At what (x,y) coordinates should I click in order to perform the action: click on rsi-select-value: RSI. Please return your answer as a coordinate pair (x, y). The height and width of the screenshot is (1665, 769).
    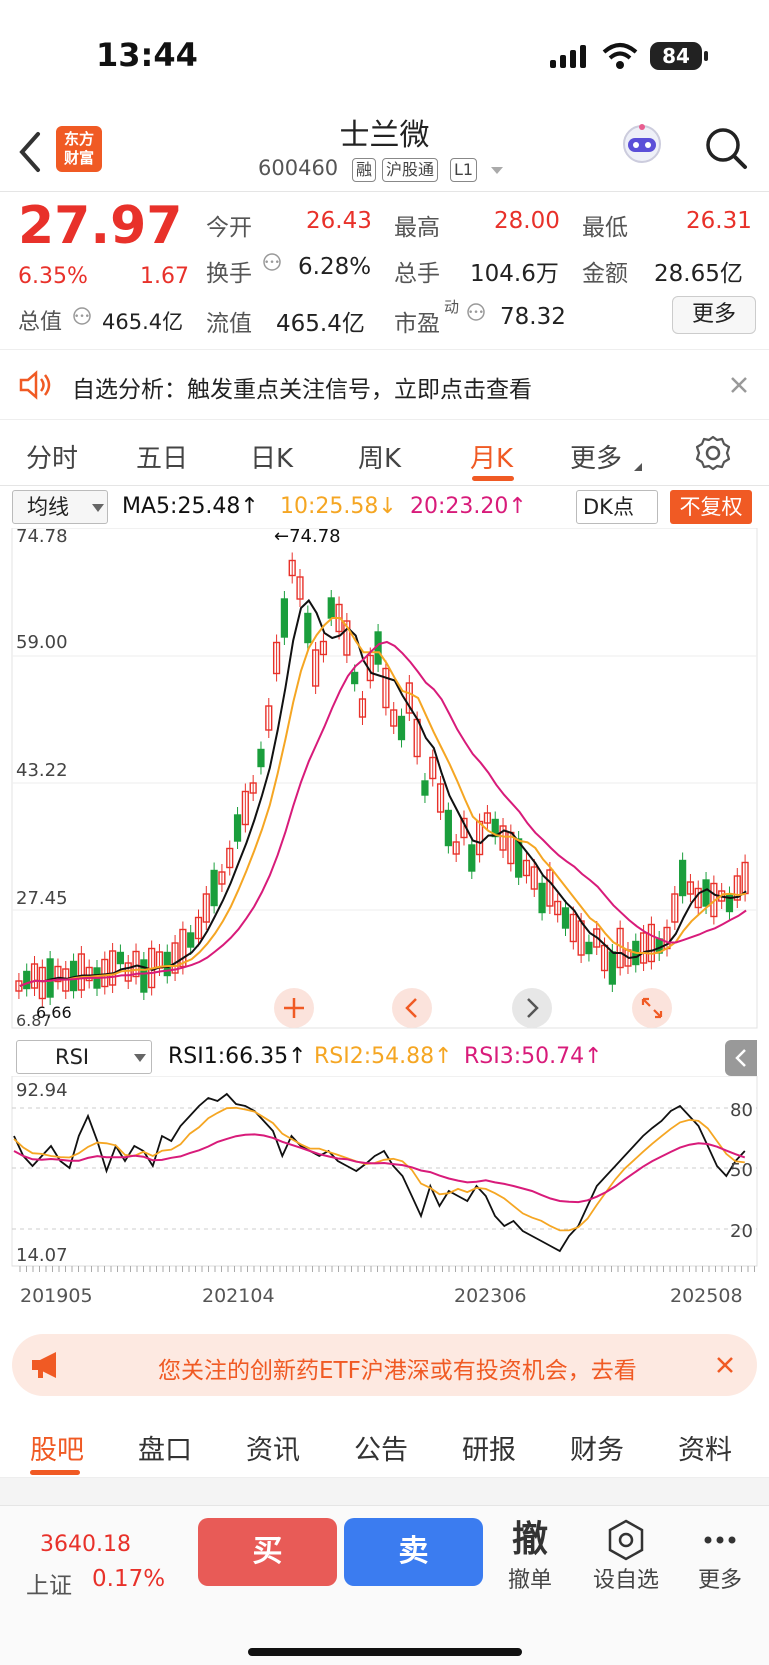
    Looking at the image, I should click on (72, 1057).